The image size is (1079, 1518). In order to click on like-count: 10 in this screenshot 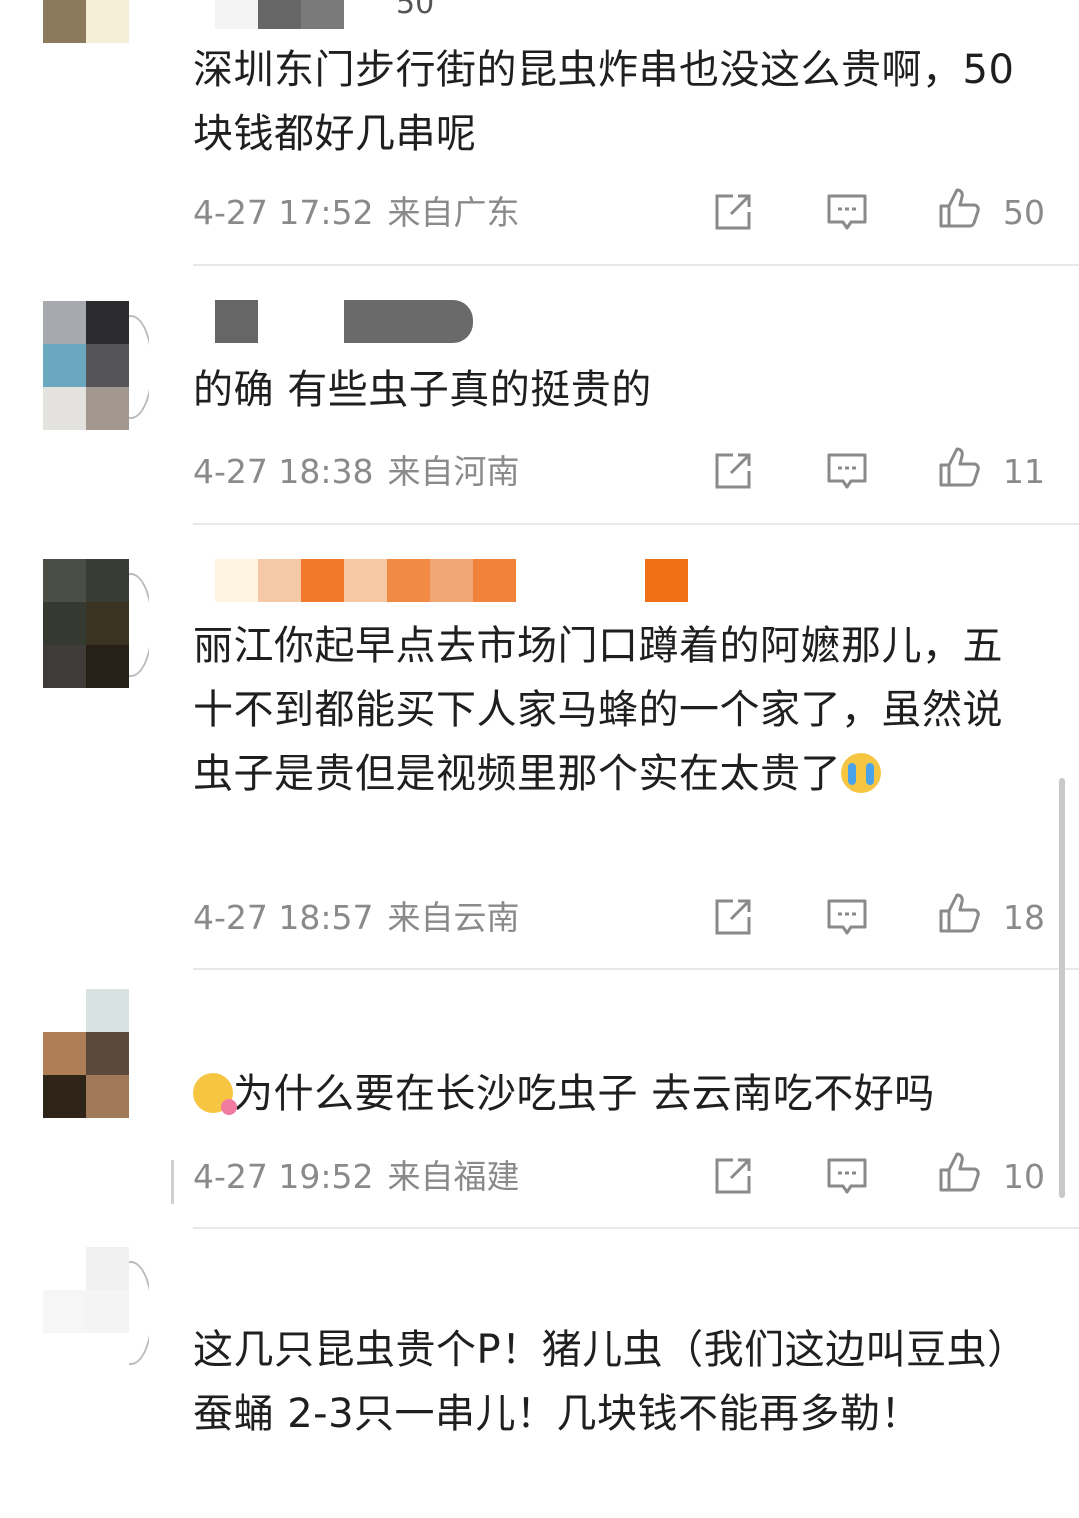, I will do `click(1024, 1176)`.